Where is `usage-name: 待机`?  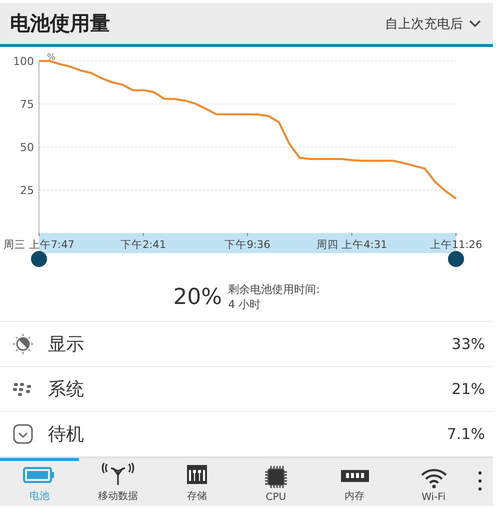
usage-name: 待机 is located at coordinates (66, 434).